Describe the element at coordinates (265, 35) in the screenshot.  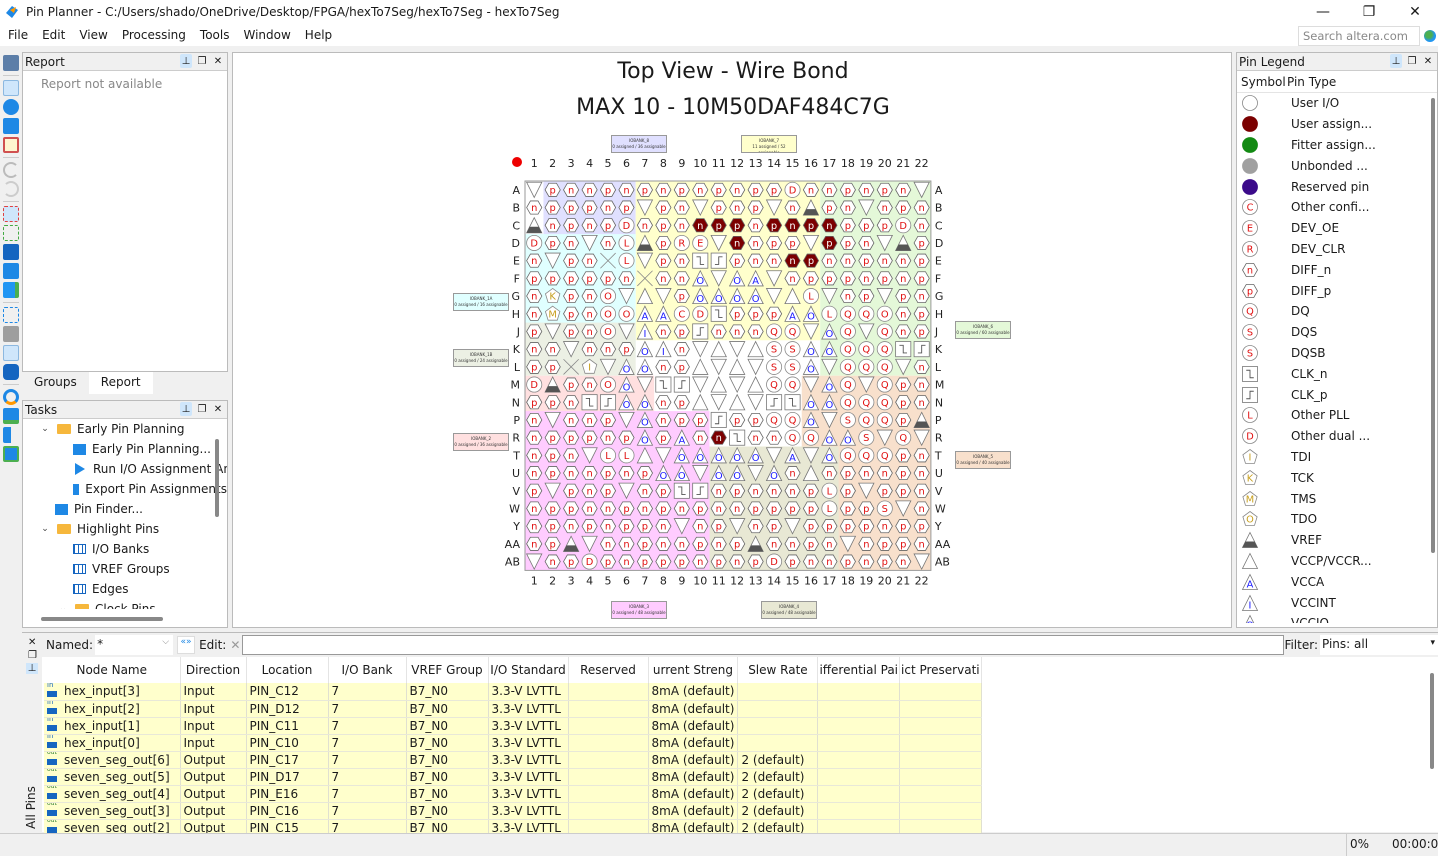
I see `menu-window: Window` at that location.